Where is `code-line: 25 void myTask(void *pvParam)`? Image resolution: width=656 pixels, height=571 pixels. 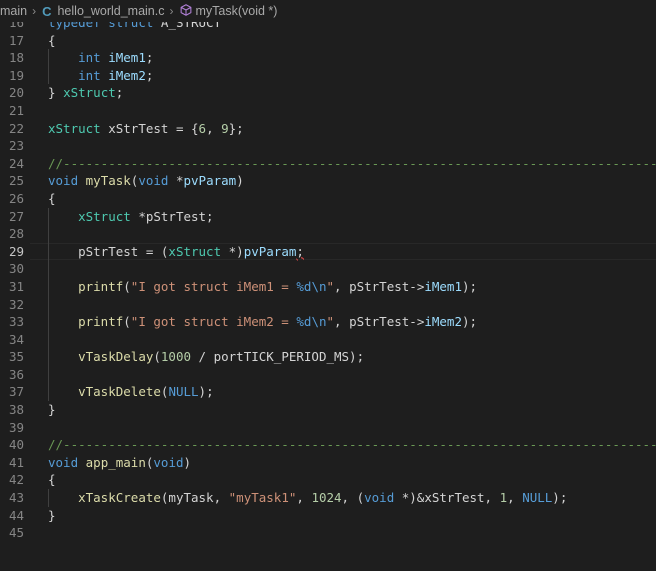 code-line: 25 void myTask(void *pvParam) is located at coordinates (328, 181).